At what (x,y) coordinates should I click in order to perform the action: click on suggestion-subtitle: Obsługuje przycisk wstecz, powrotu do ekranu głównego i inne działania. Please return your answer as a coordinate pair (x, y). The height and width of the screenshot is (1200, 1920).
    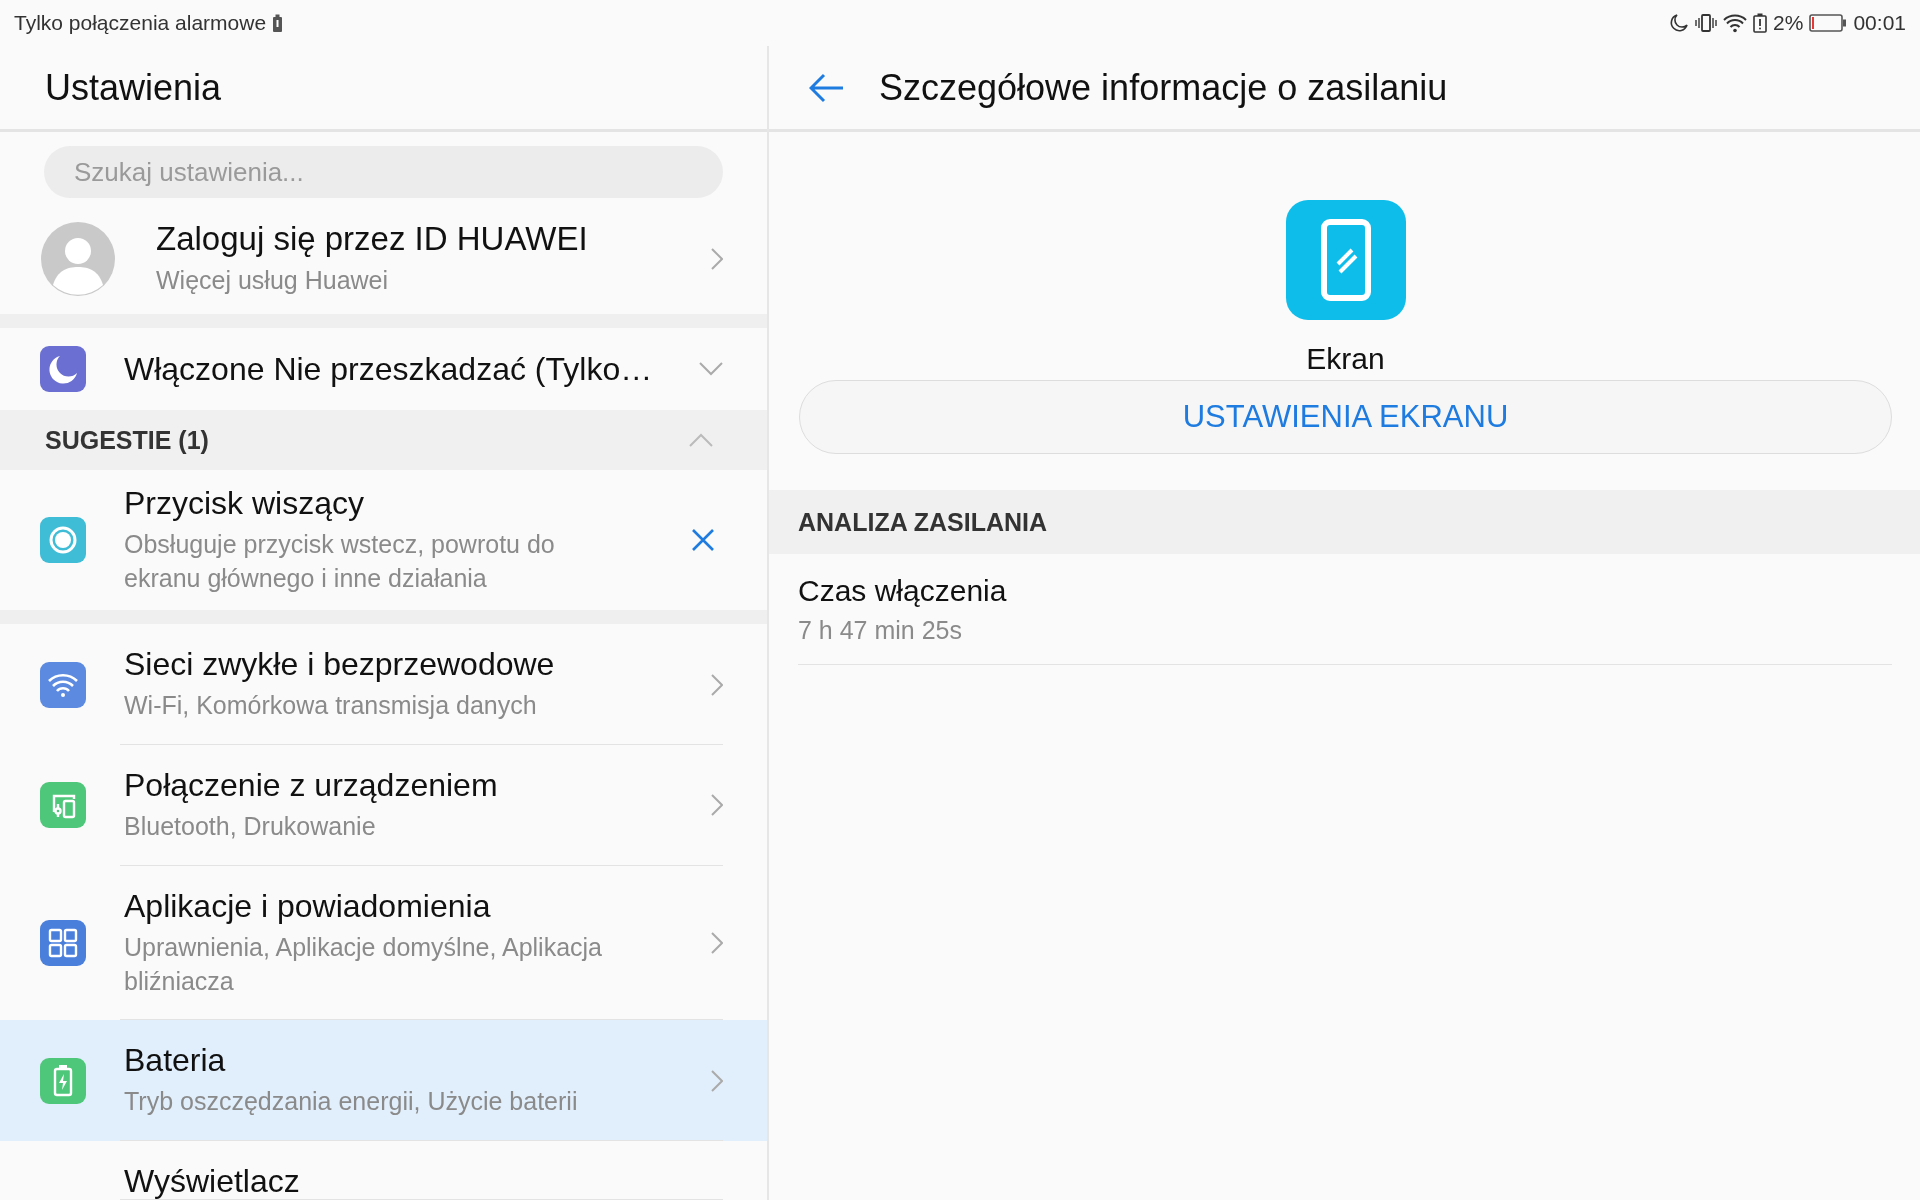
    Looking at the image, I should click on (340, 561).